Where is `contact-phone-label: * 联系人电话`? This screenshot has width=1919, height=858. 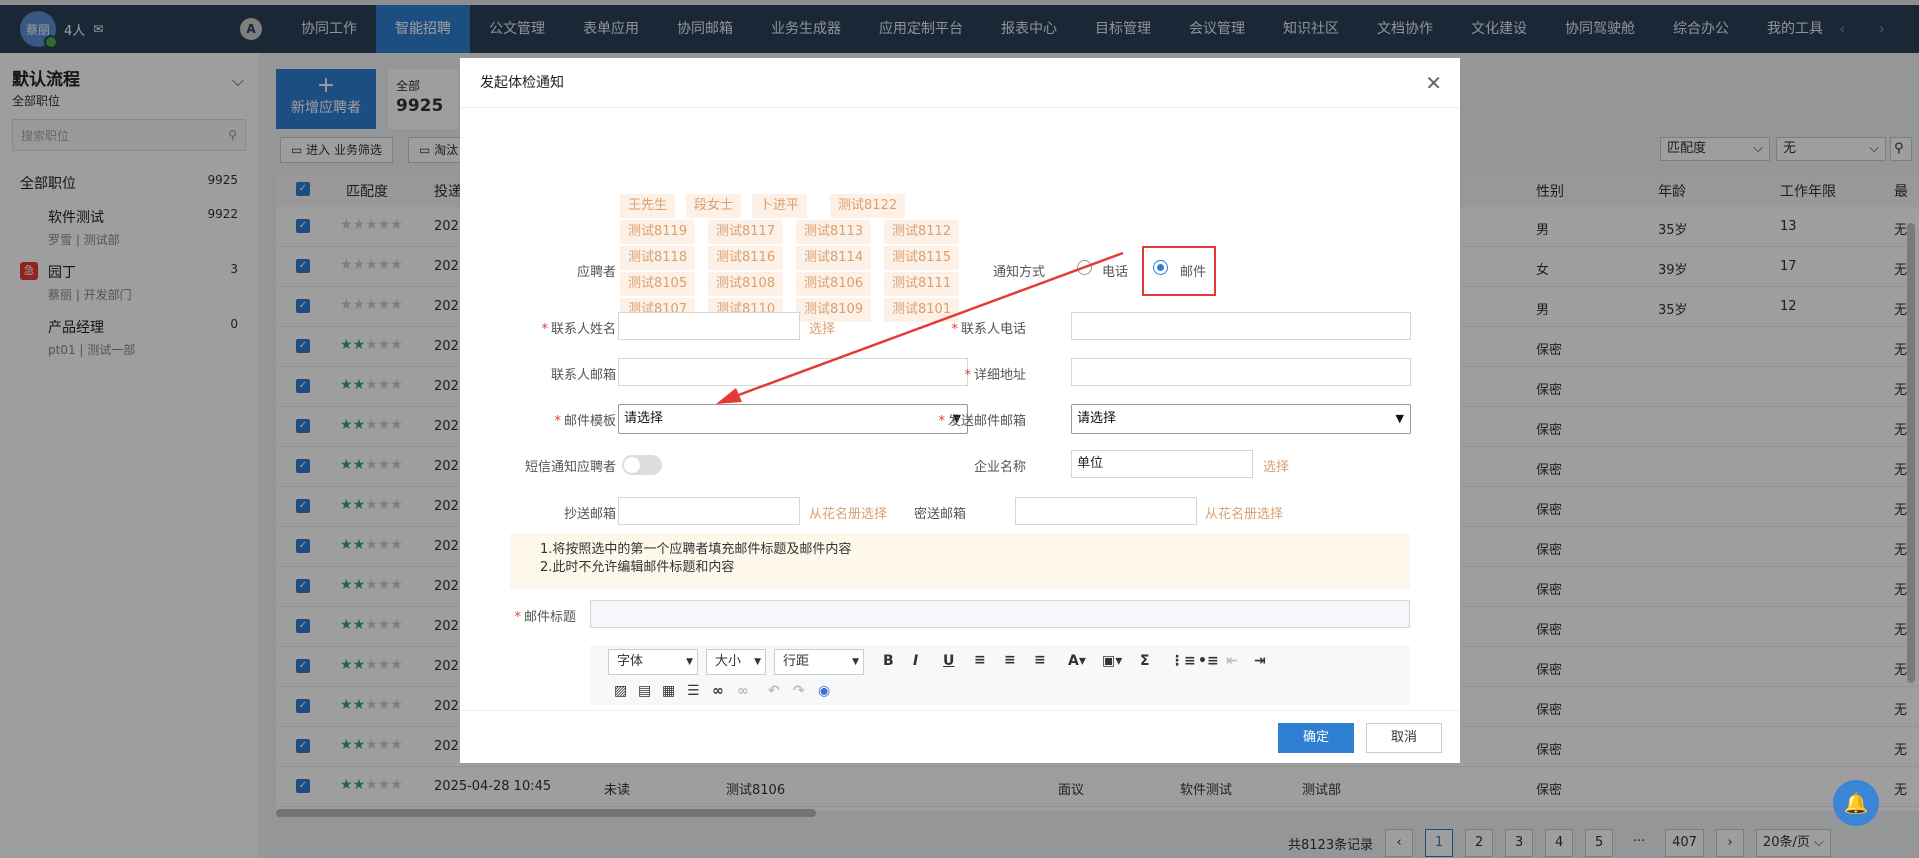 contact-phone-label: * 联系人电话 is located at coordinates (953, 327).